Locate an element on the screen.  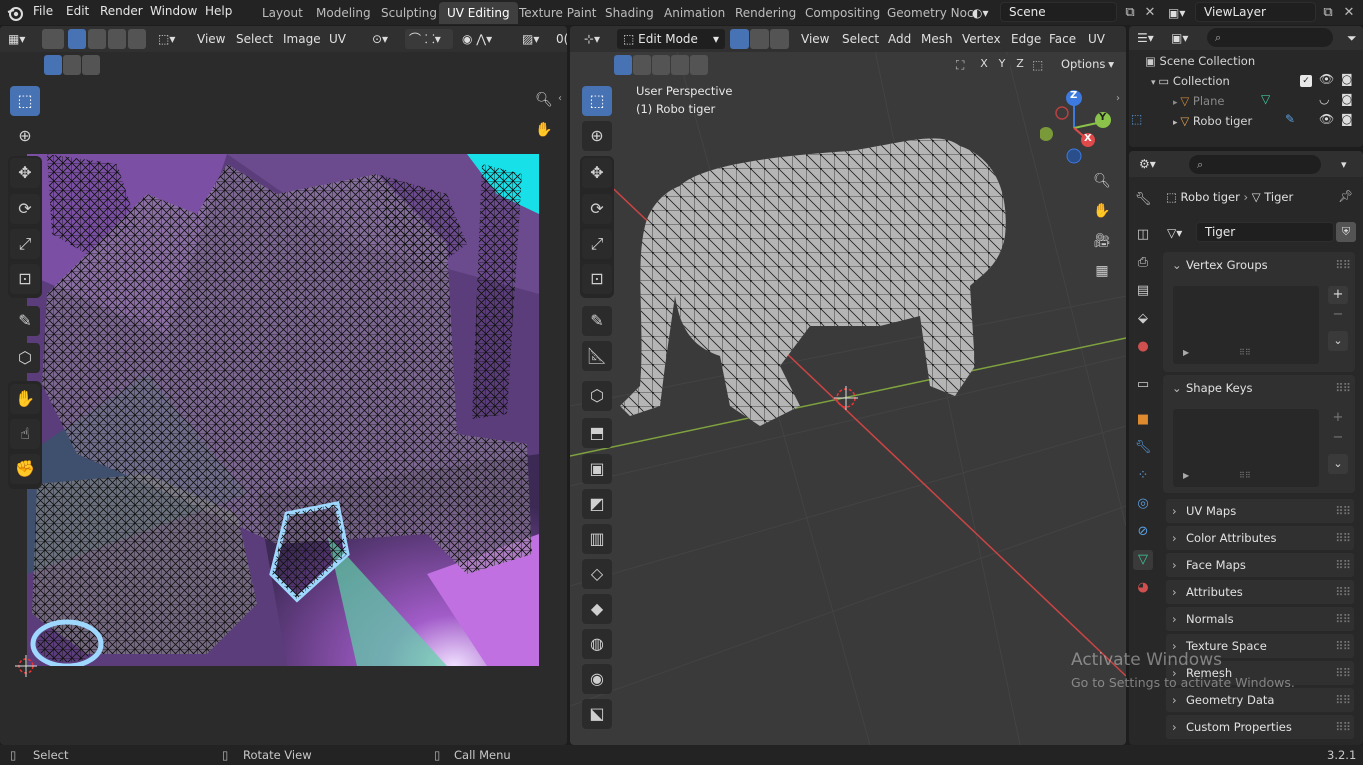
viewport-menu-uv: UV is located at coordinates (1096, 39).